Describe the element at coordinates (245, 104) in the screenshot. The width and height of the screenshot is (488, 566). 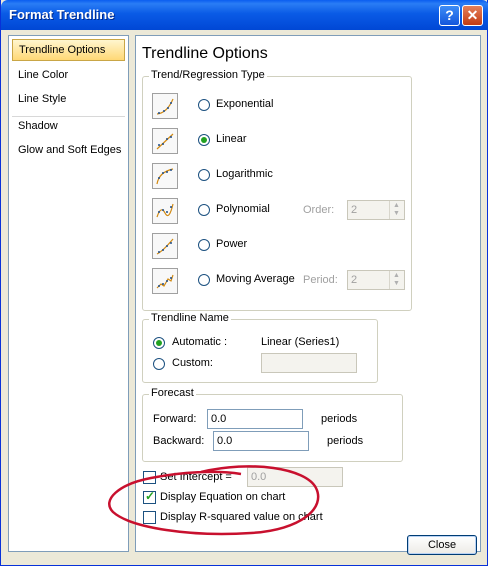
I see `exponential-label: Exponential` at that location.